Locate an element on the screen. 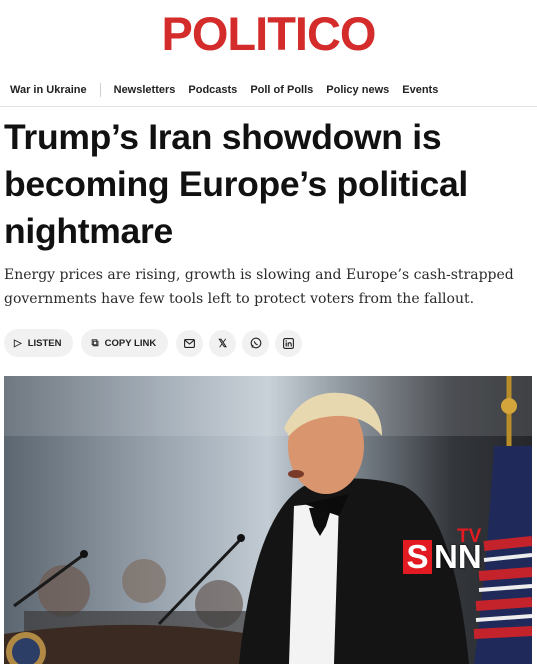  share-email-button is located at coordinates (190, 343).